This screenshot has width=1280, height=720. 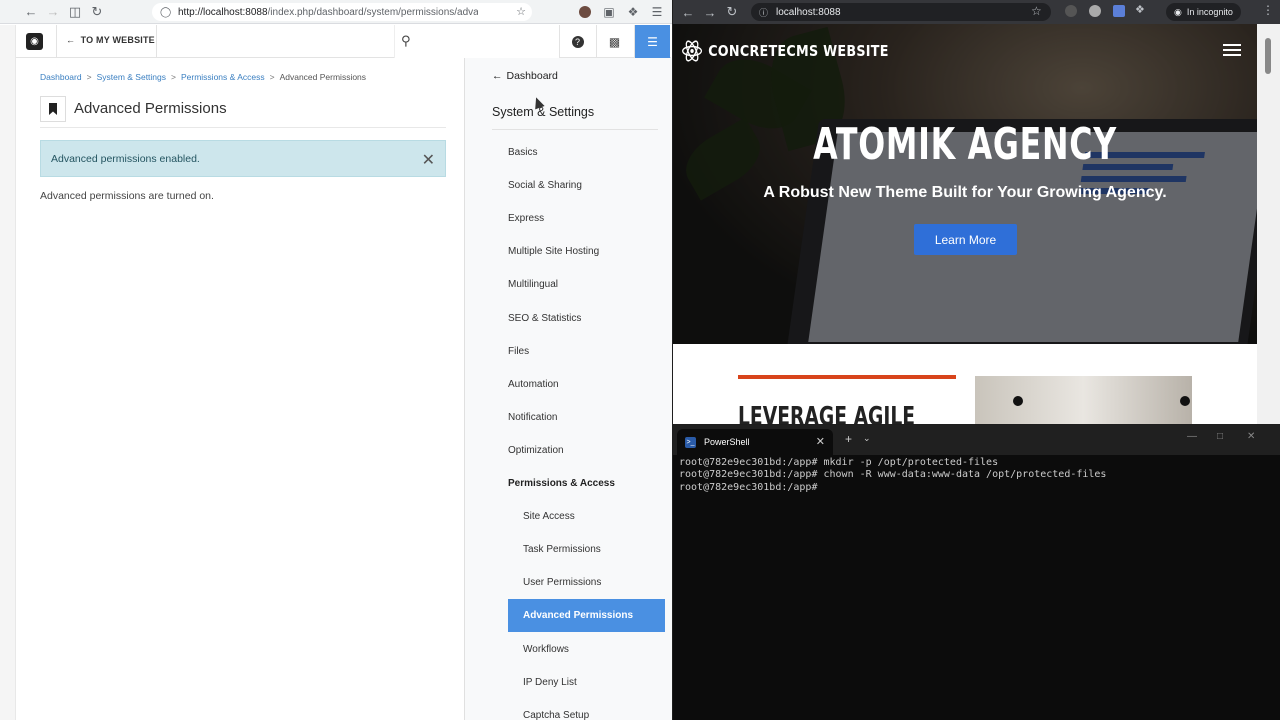 I want to click on sitemap-icon: ▩, so click(x=614, y=41).